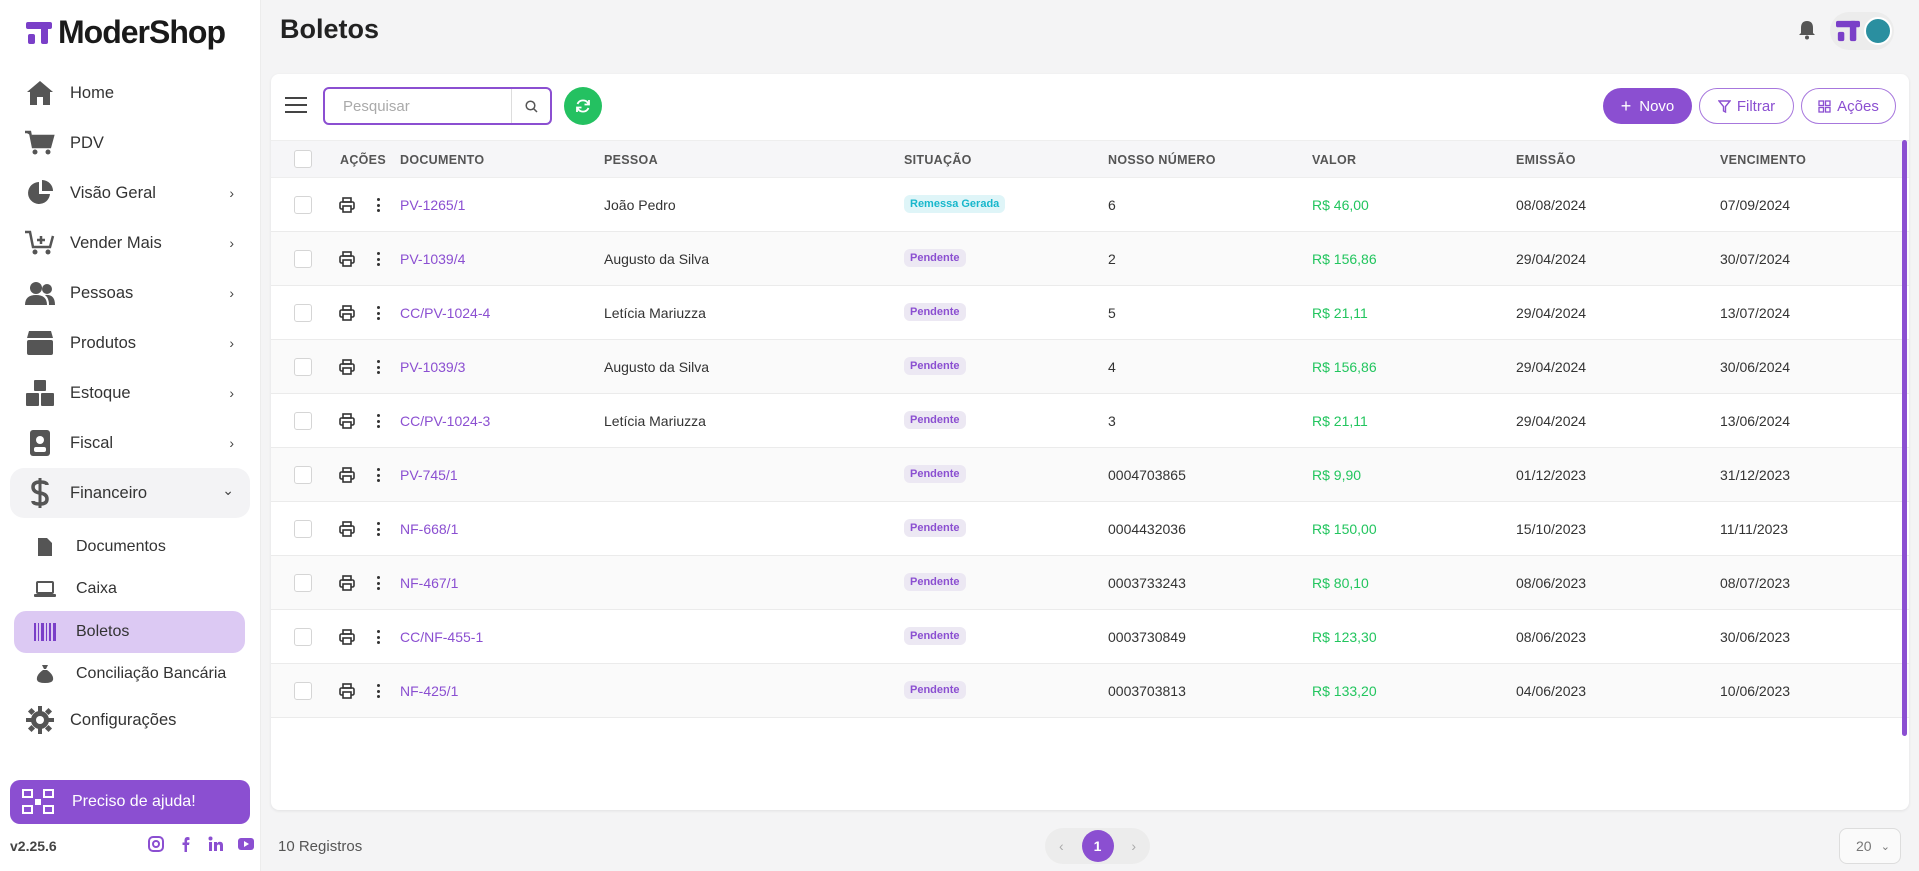 The image size is (1919, 871). What do you see at coordinates (129, 632) in the screenshot?
I see `sidebar-subitem-boletos: Boletos` at bounding box center [129, 632].